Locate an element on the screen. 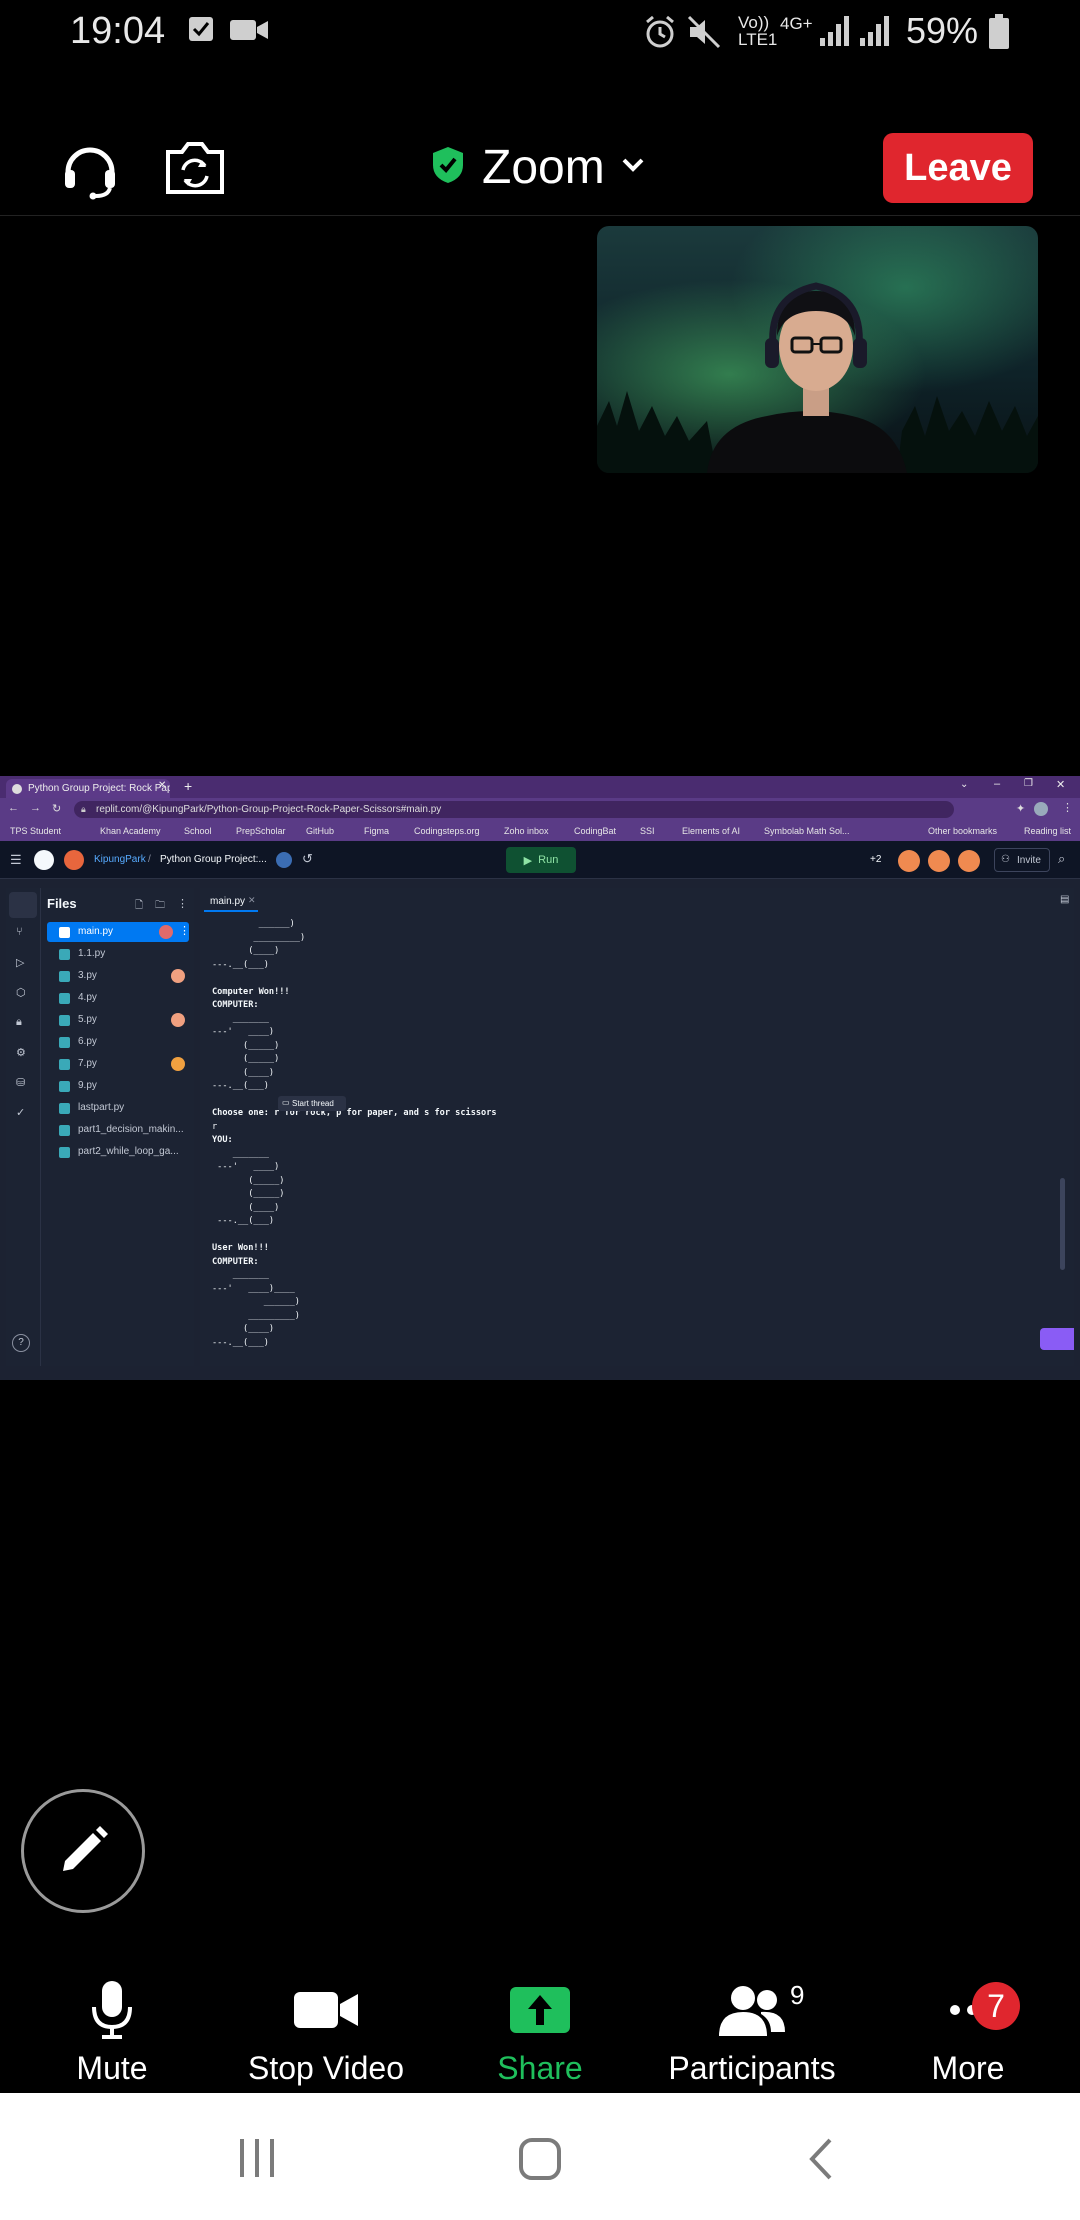 The height and width of the screenshot is (2220, 1080). history-icon: ↺ is located at coordinates (307, 859).